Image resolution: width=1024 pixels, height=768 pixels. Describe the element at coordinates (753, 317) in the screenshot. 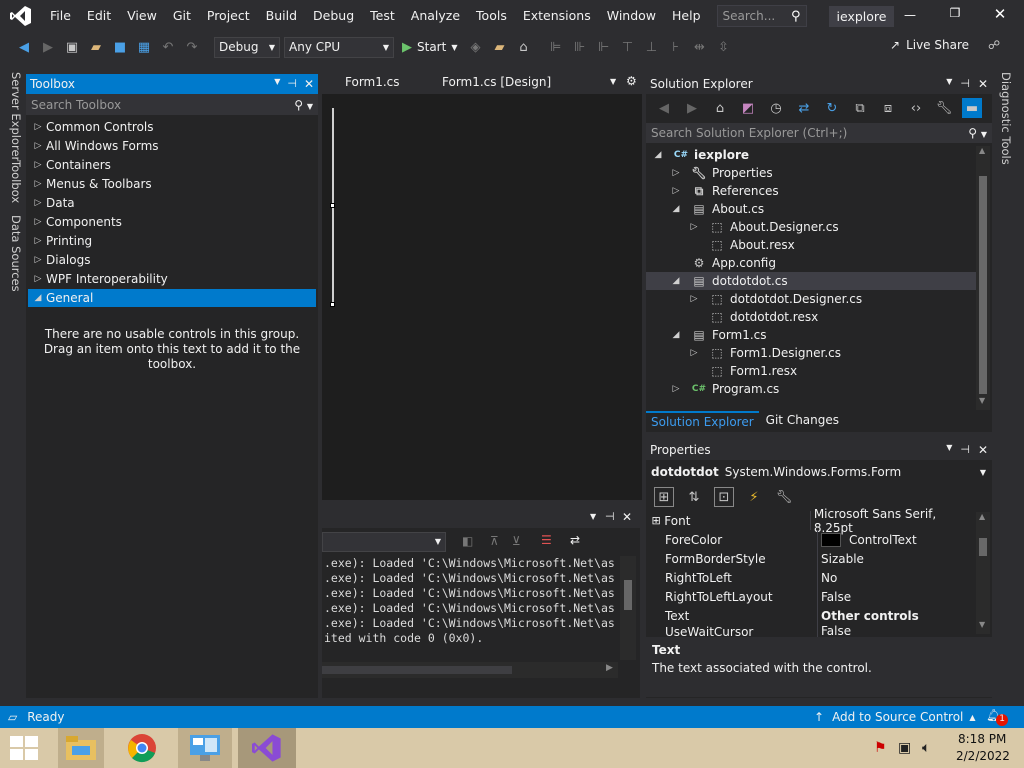

I see `solution-tree-item: ⬚ dotdotdot.resx` at that location.